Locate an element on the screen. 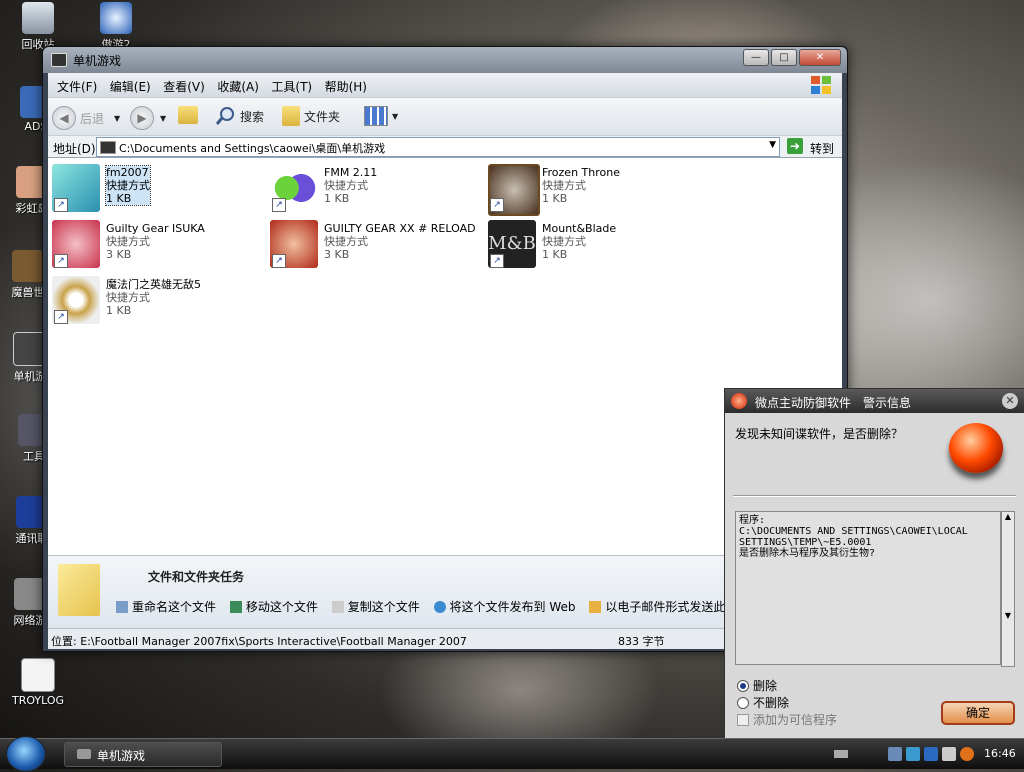 The image size is (1024, 772). maximize-button: □ is located at coordinates (784, 57).